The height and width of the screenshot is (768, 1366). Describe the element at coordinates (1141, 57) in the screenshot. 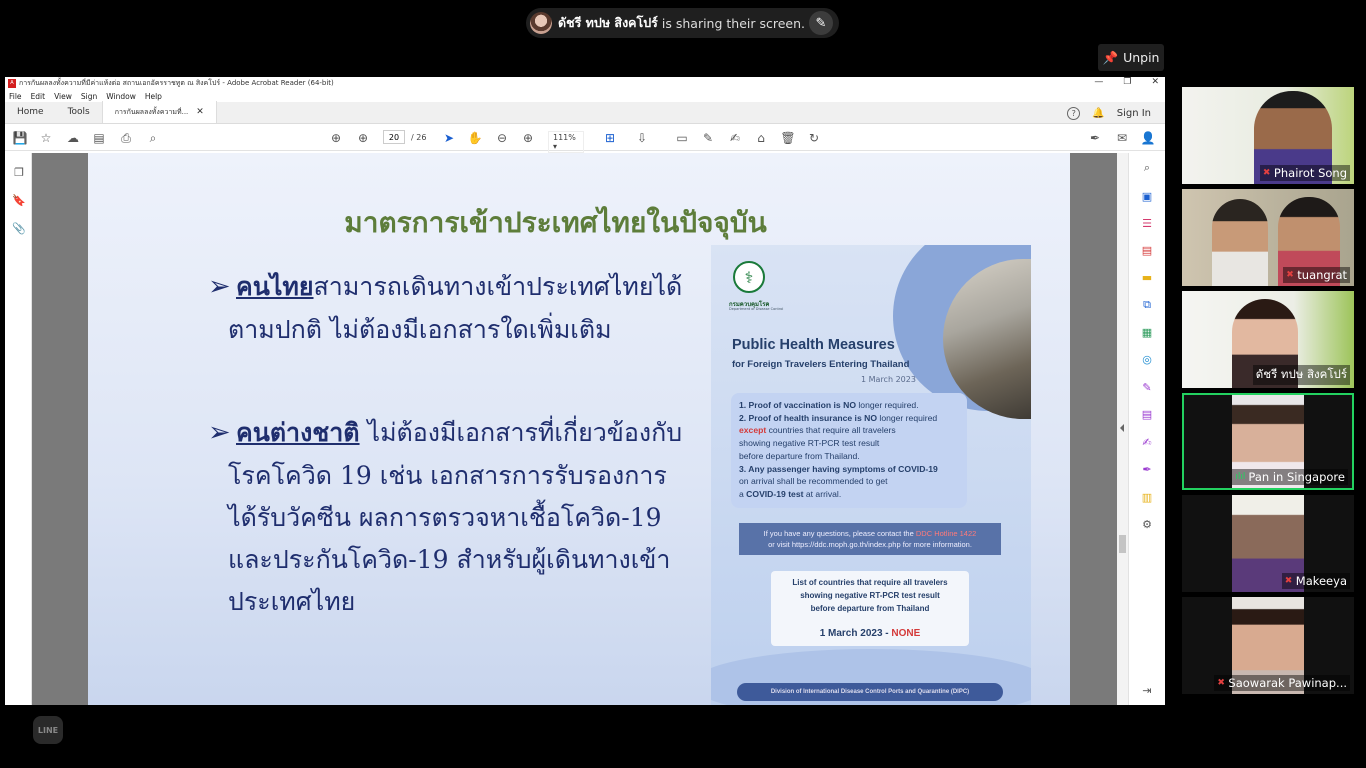

I see `unpin-label: Unpin` at that location.